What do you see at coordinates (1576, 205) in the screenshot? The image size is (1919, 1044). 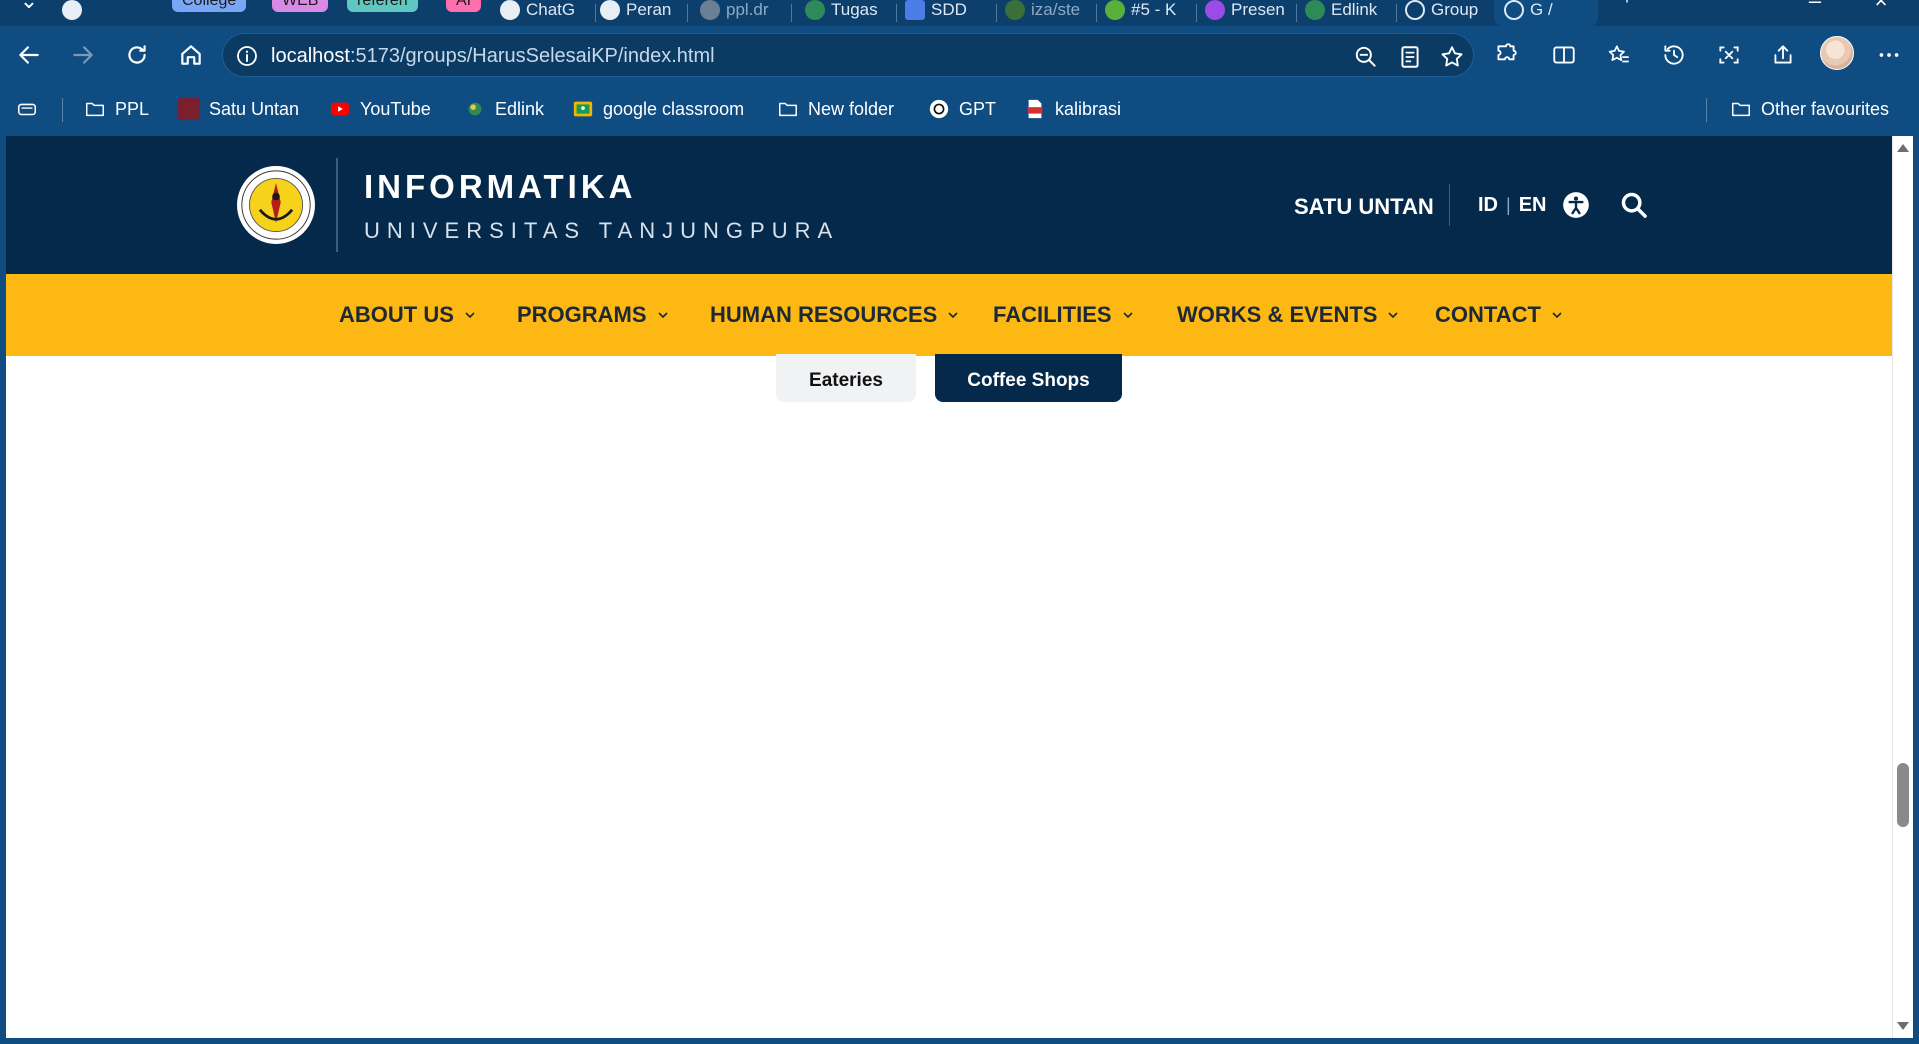 I see `accessibility-icon` at bounding box center [1576, 205].